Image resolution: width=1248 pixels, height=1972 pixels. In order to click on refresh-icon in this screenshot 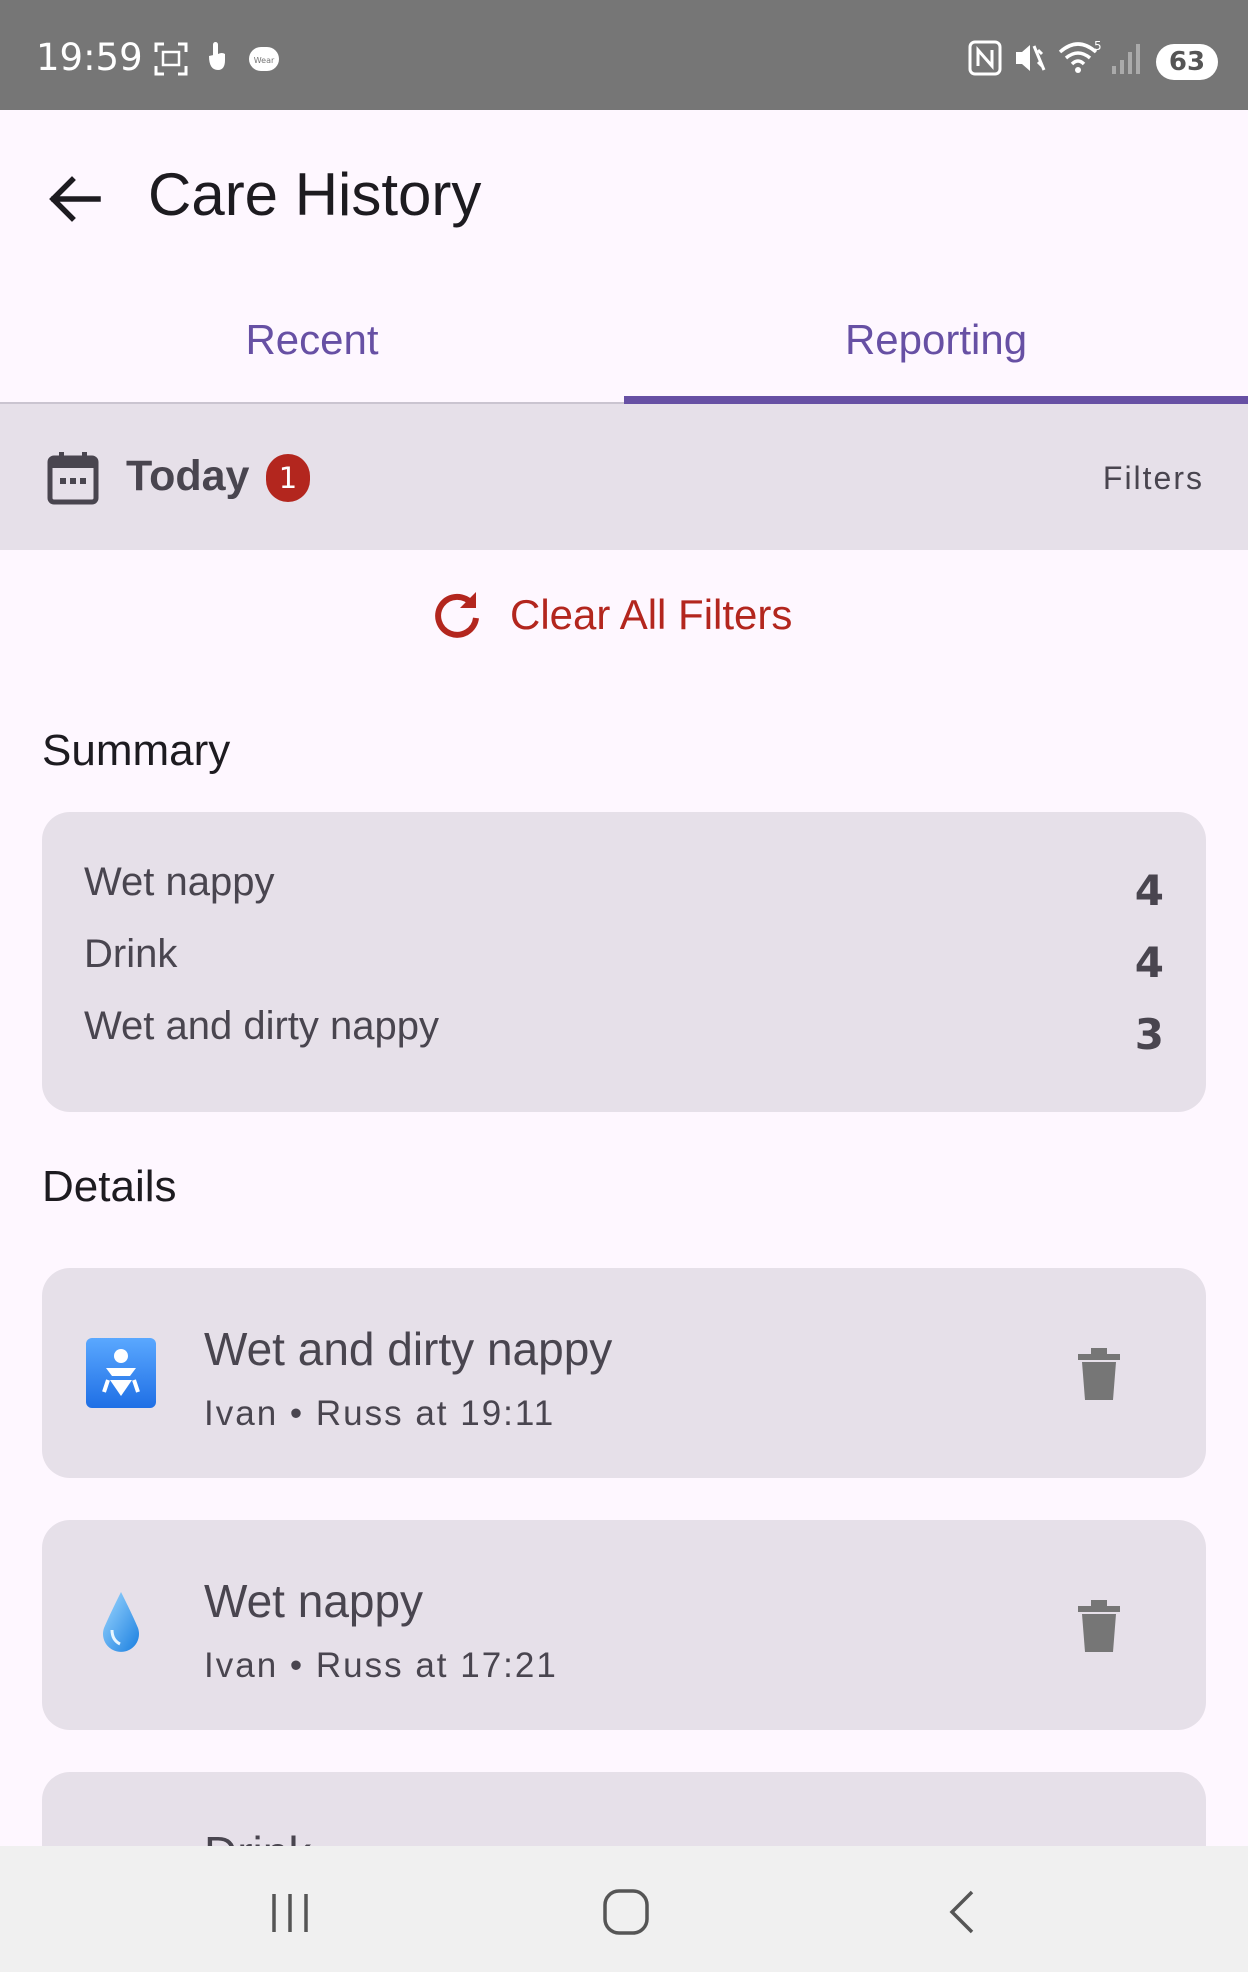, I will do `click(457, 615)`.